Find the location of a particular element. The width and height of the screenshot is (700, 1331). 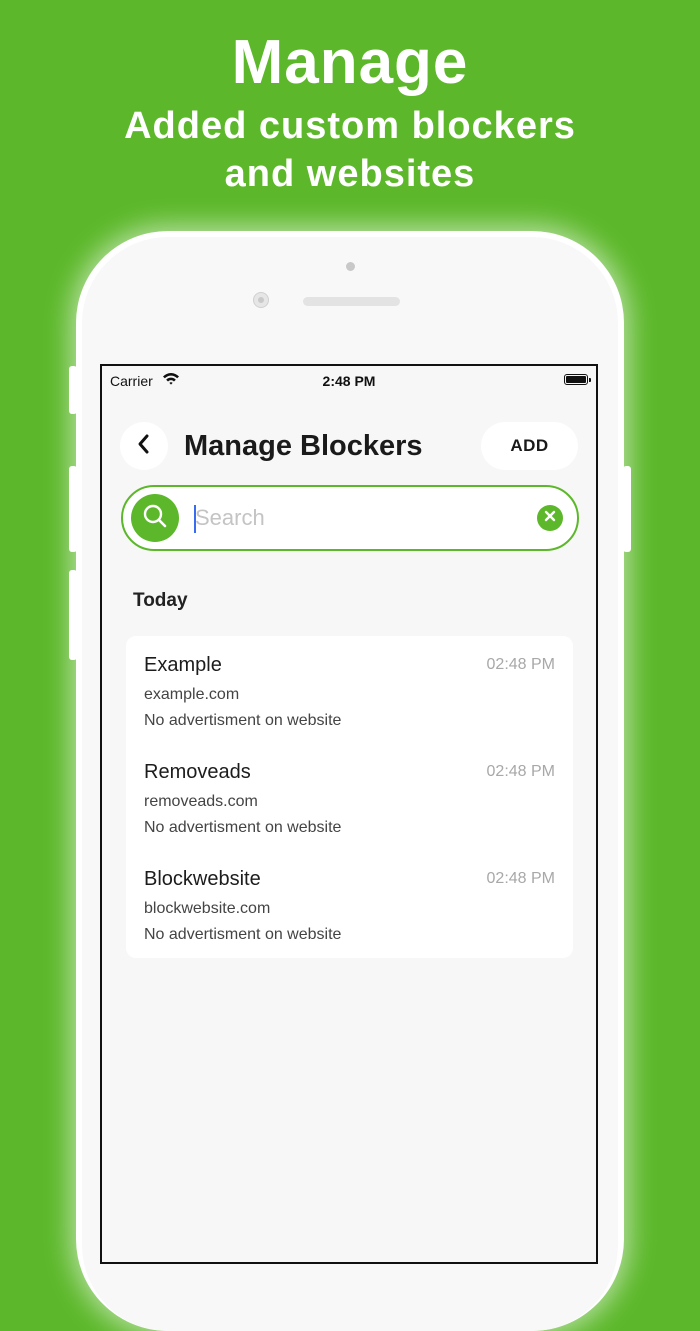

add-button: ADD is located at coordinates (529, 446).